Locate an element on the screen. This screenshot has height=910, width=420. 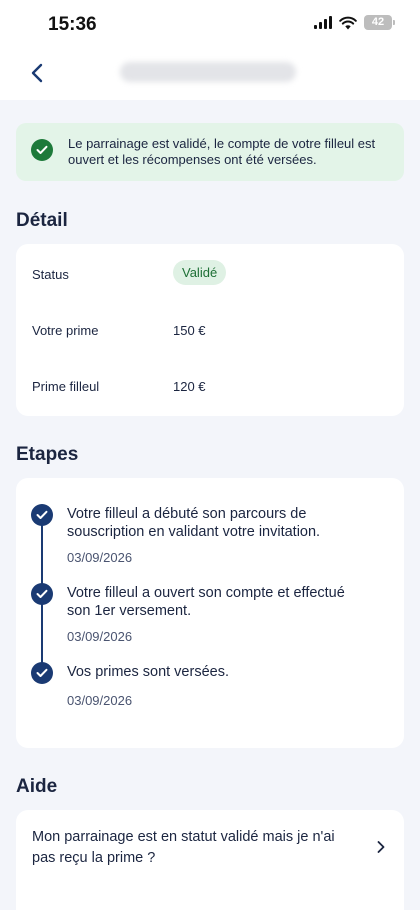
detail-value: 120 € is located at coordinates (189, 386).